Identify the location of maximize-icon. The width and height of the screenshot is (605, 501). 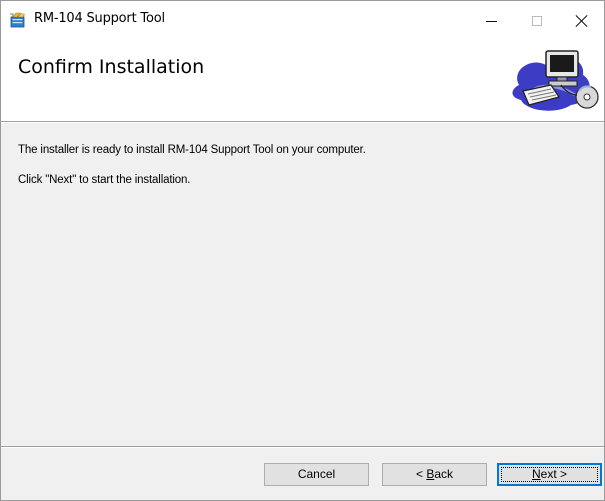
(536, 21).